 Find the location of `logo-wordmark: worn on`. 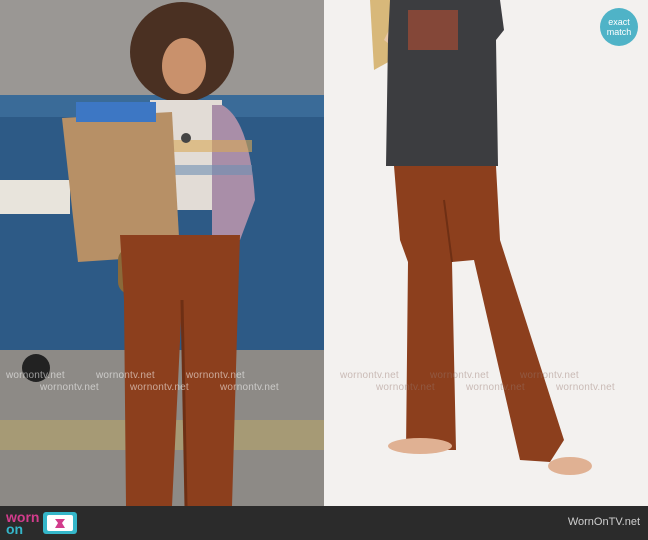

logo-wordmark: worn on is located at coordinates (22, 523).